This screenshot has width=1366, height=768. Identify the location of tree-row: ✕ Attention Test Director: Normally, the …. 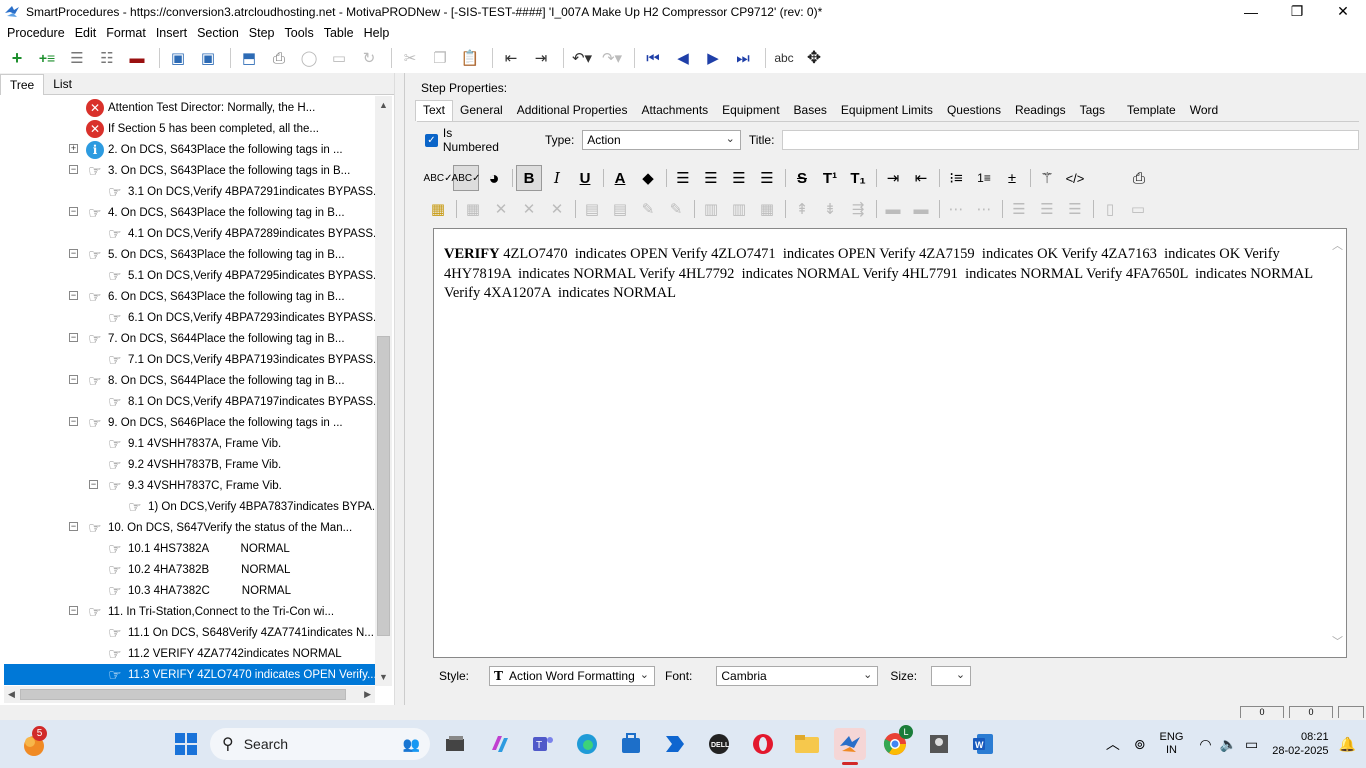
(189, 107).